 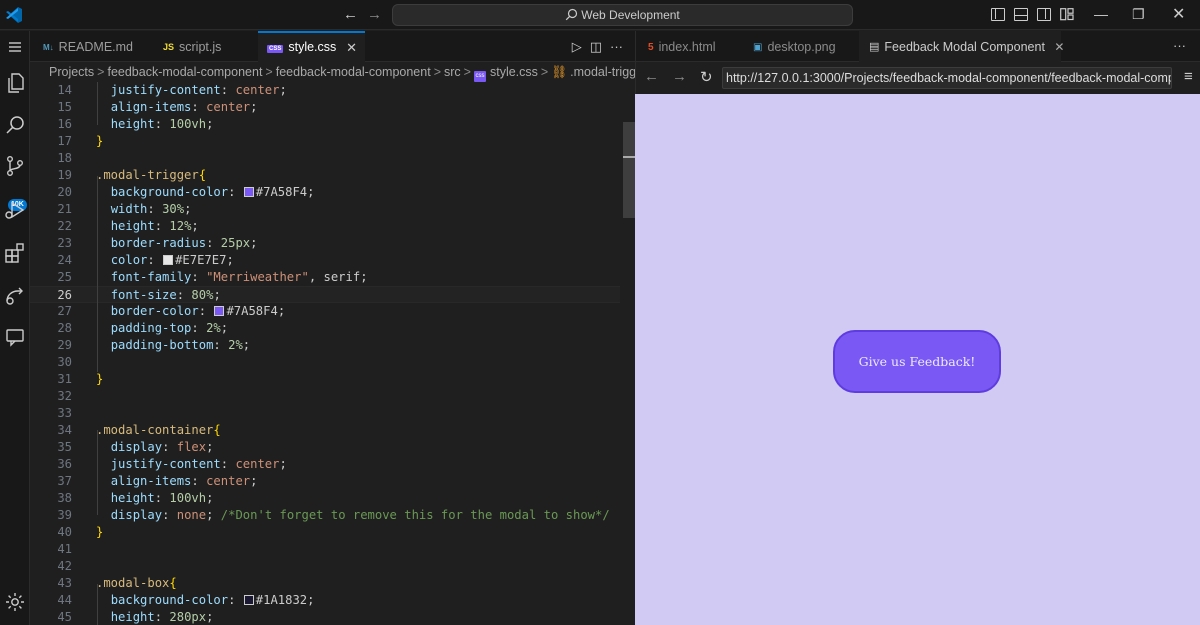 What do you see at coordinates (200, 46) in the screenshot?
I see `tab-script-js: JS script.js` at bounding box center [200, 46].